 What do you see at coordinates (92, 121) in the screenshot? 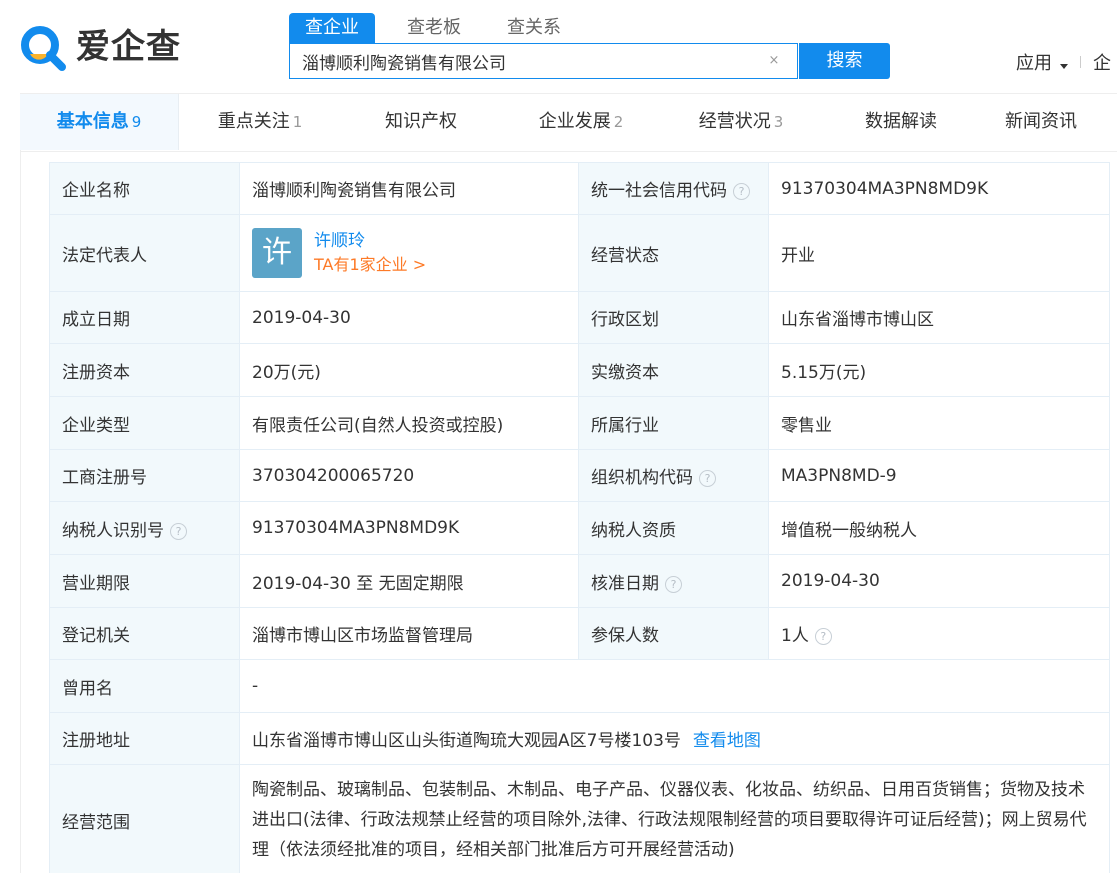
I see `tab-label: 基本信息` at bounding box center [92, 121].